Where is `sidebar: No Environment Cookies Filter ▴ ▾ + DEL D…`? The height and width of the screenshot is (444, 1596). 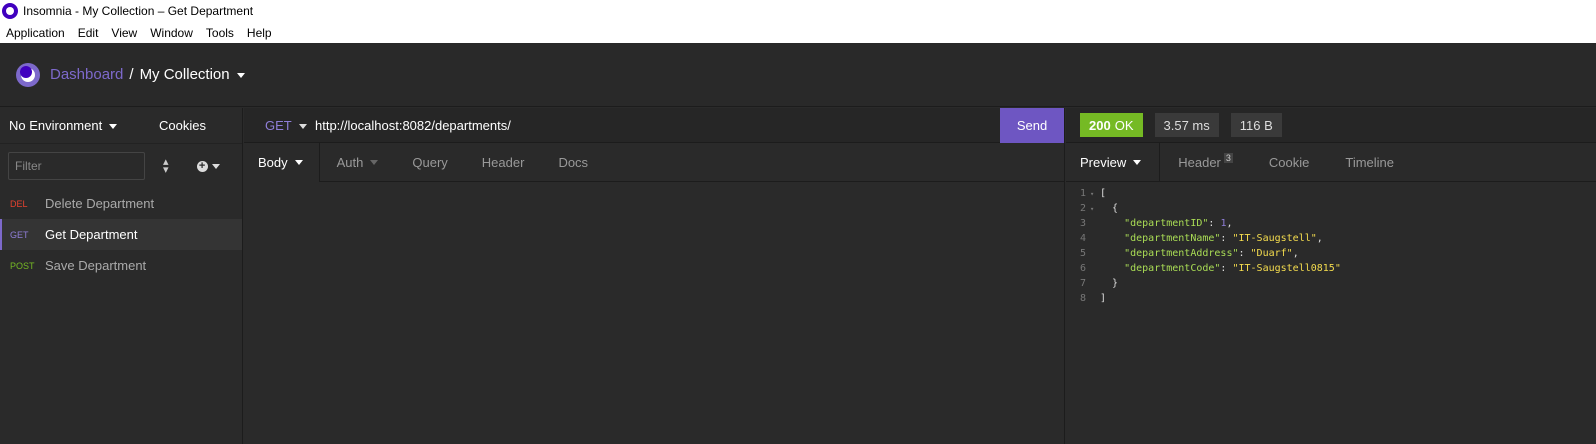 sidebar: No Environment Cookies Filter ▴ ▾ + DEL D… is located at coordinates (121, 276).